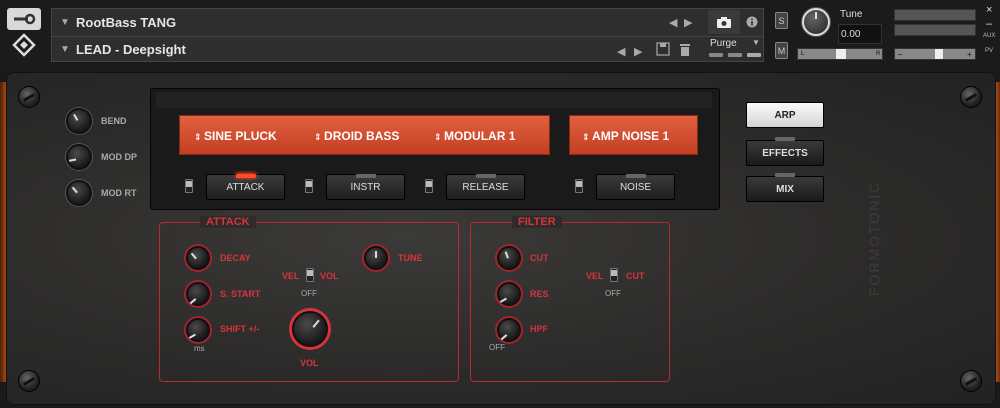 The width and height of the screenshot is (1000, 408). Describe the element at coordinates (24, 19) in the screenshot. I see `wrench-icon` at that location.